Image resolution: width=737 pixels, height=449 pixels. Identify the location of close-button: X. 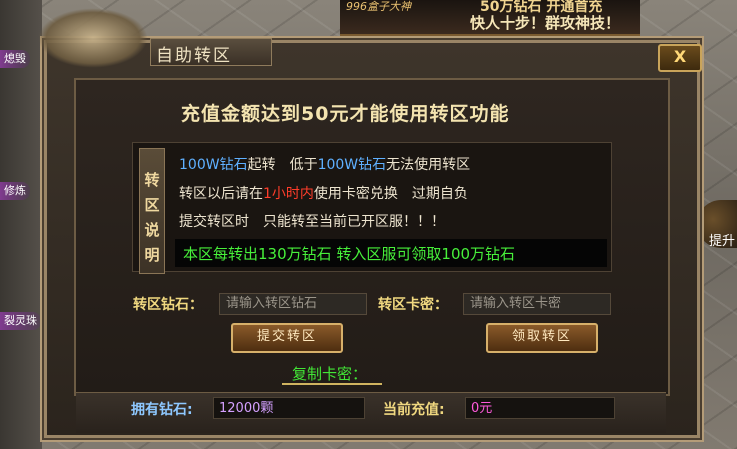
(680, 58).